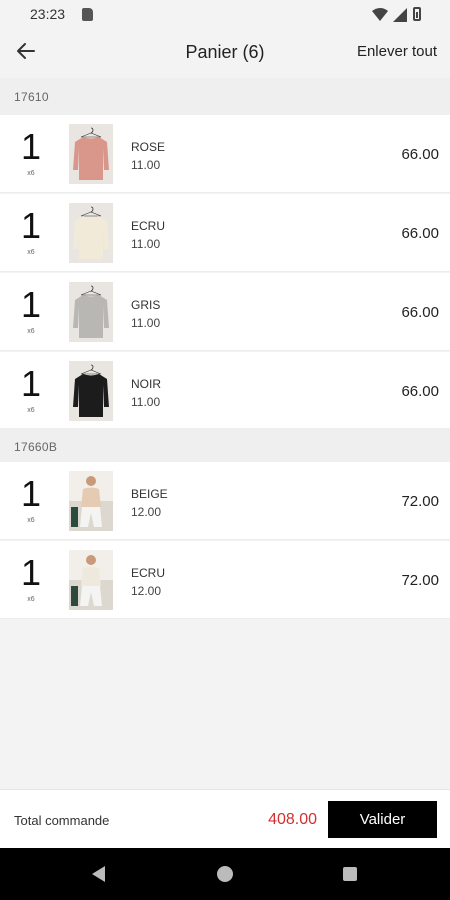  Describe the element at coordinates (98, 874) in the screenshot. I see `nav-back-icon` at that location.